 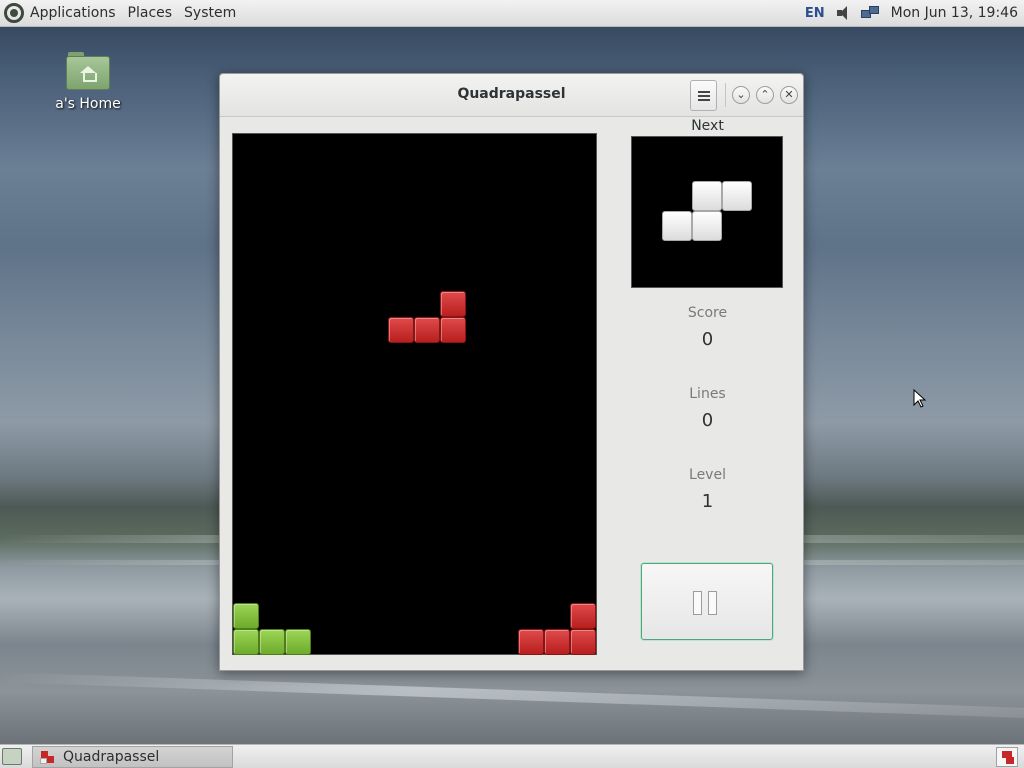 What do you see at coordinates (954, 13) in the screenshot?
I see `clock: Mon Jun 13, 19:46` at bounding box center [954, 13].